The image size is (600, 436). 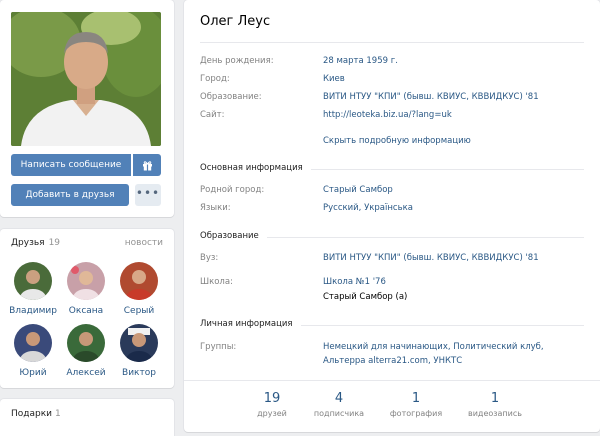 What do you see at coordinates (339, 413) in the screenshot?
I see `counter-label: подписчика` at bounding box center [339, 413].